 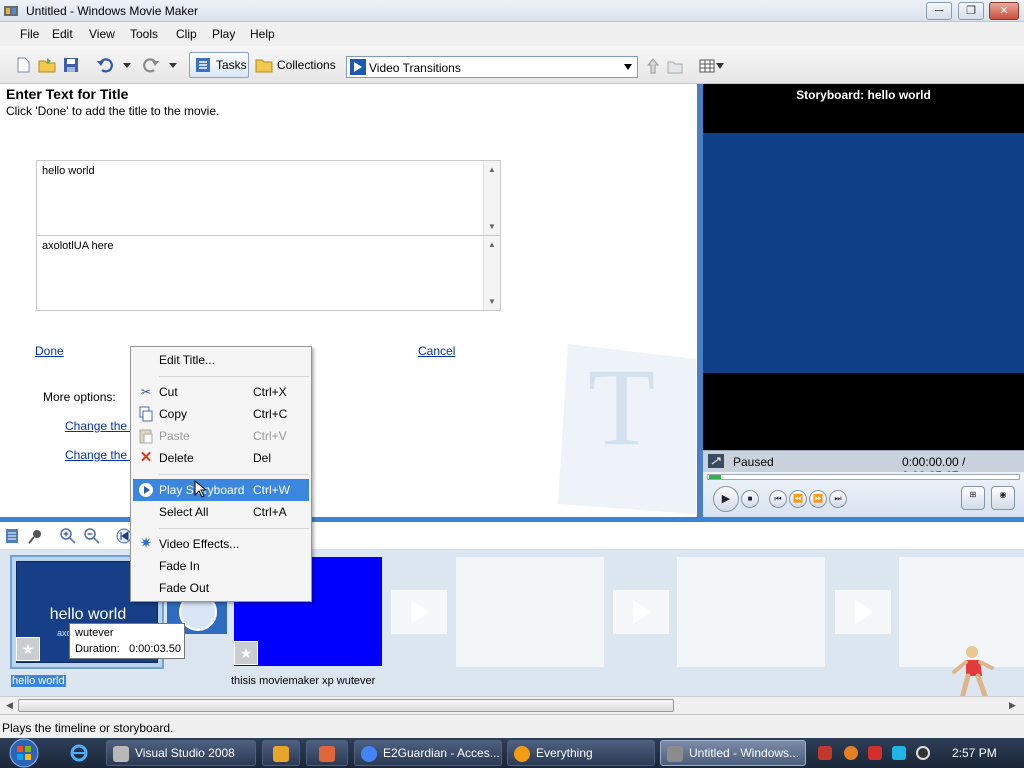 What do you see at coordinates (146, 414) in the screenshot?
I see `copy-icon` at bounding box center [146, 414].